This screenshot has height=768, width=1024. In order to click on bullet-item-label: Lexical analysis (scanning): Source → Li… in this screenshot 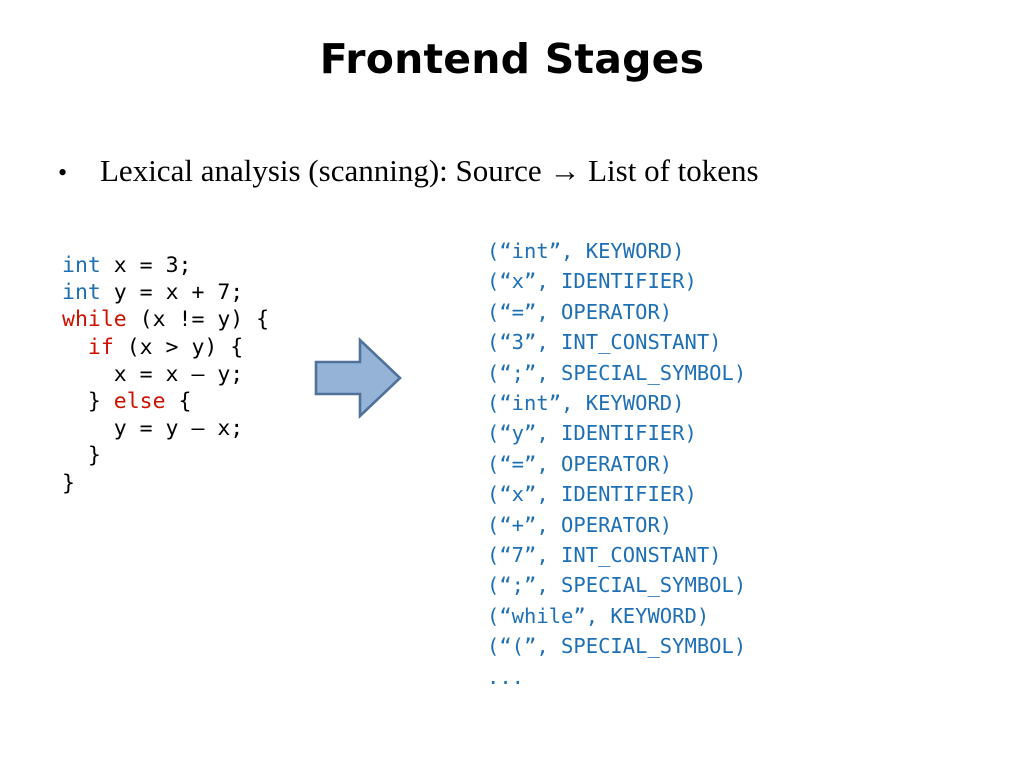, I will do `click(429, 170)`.